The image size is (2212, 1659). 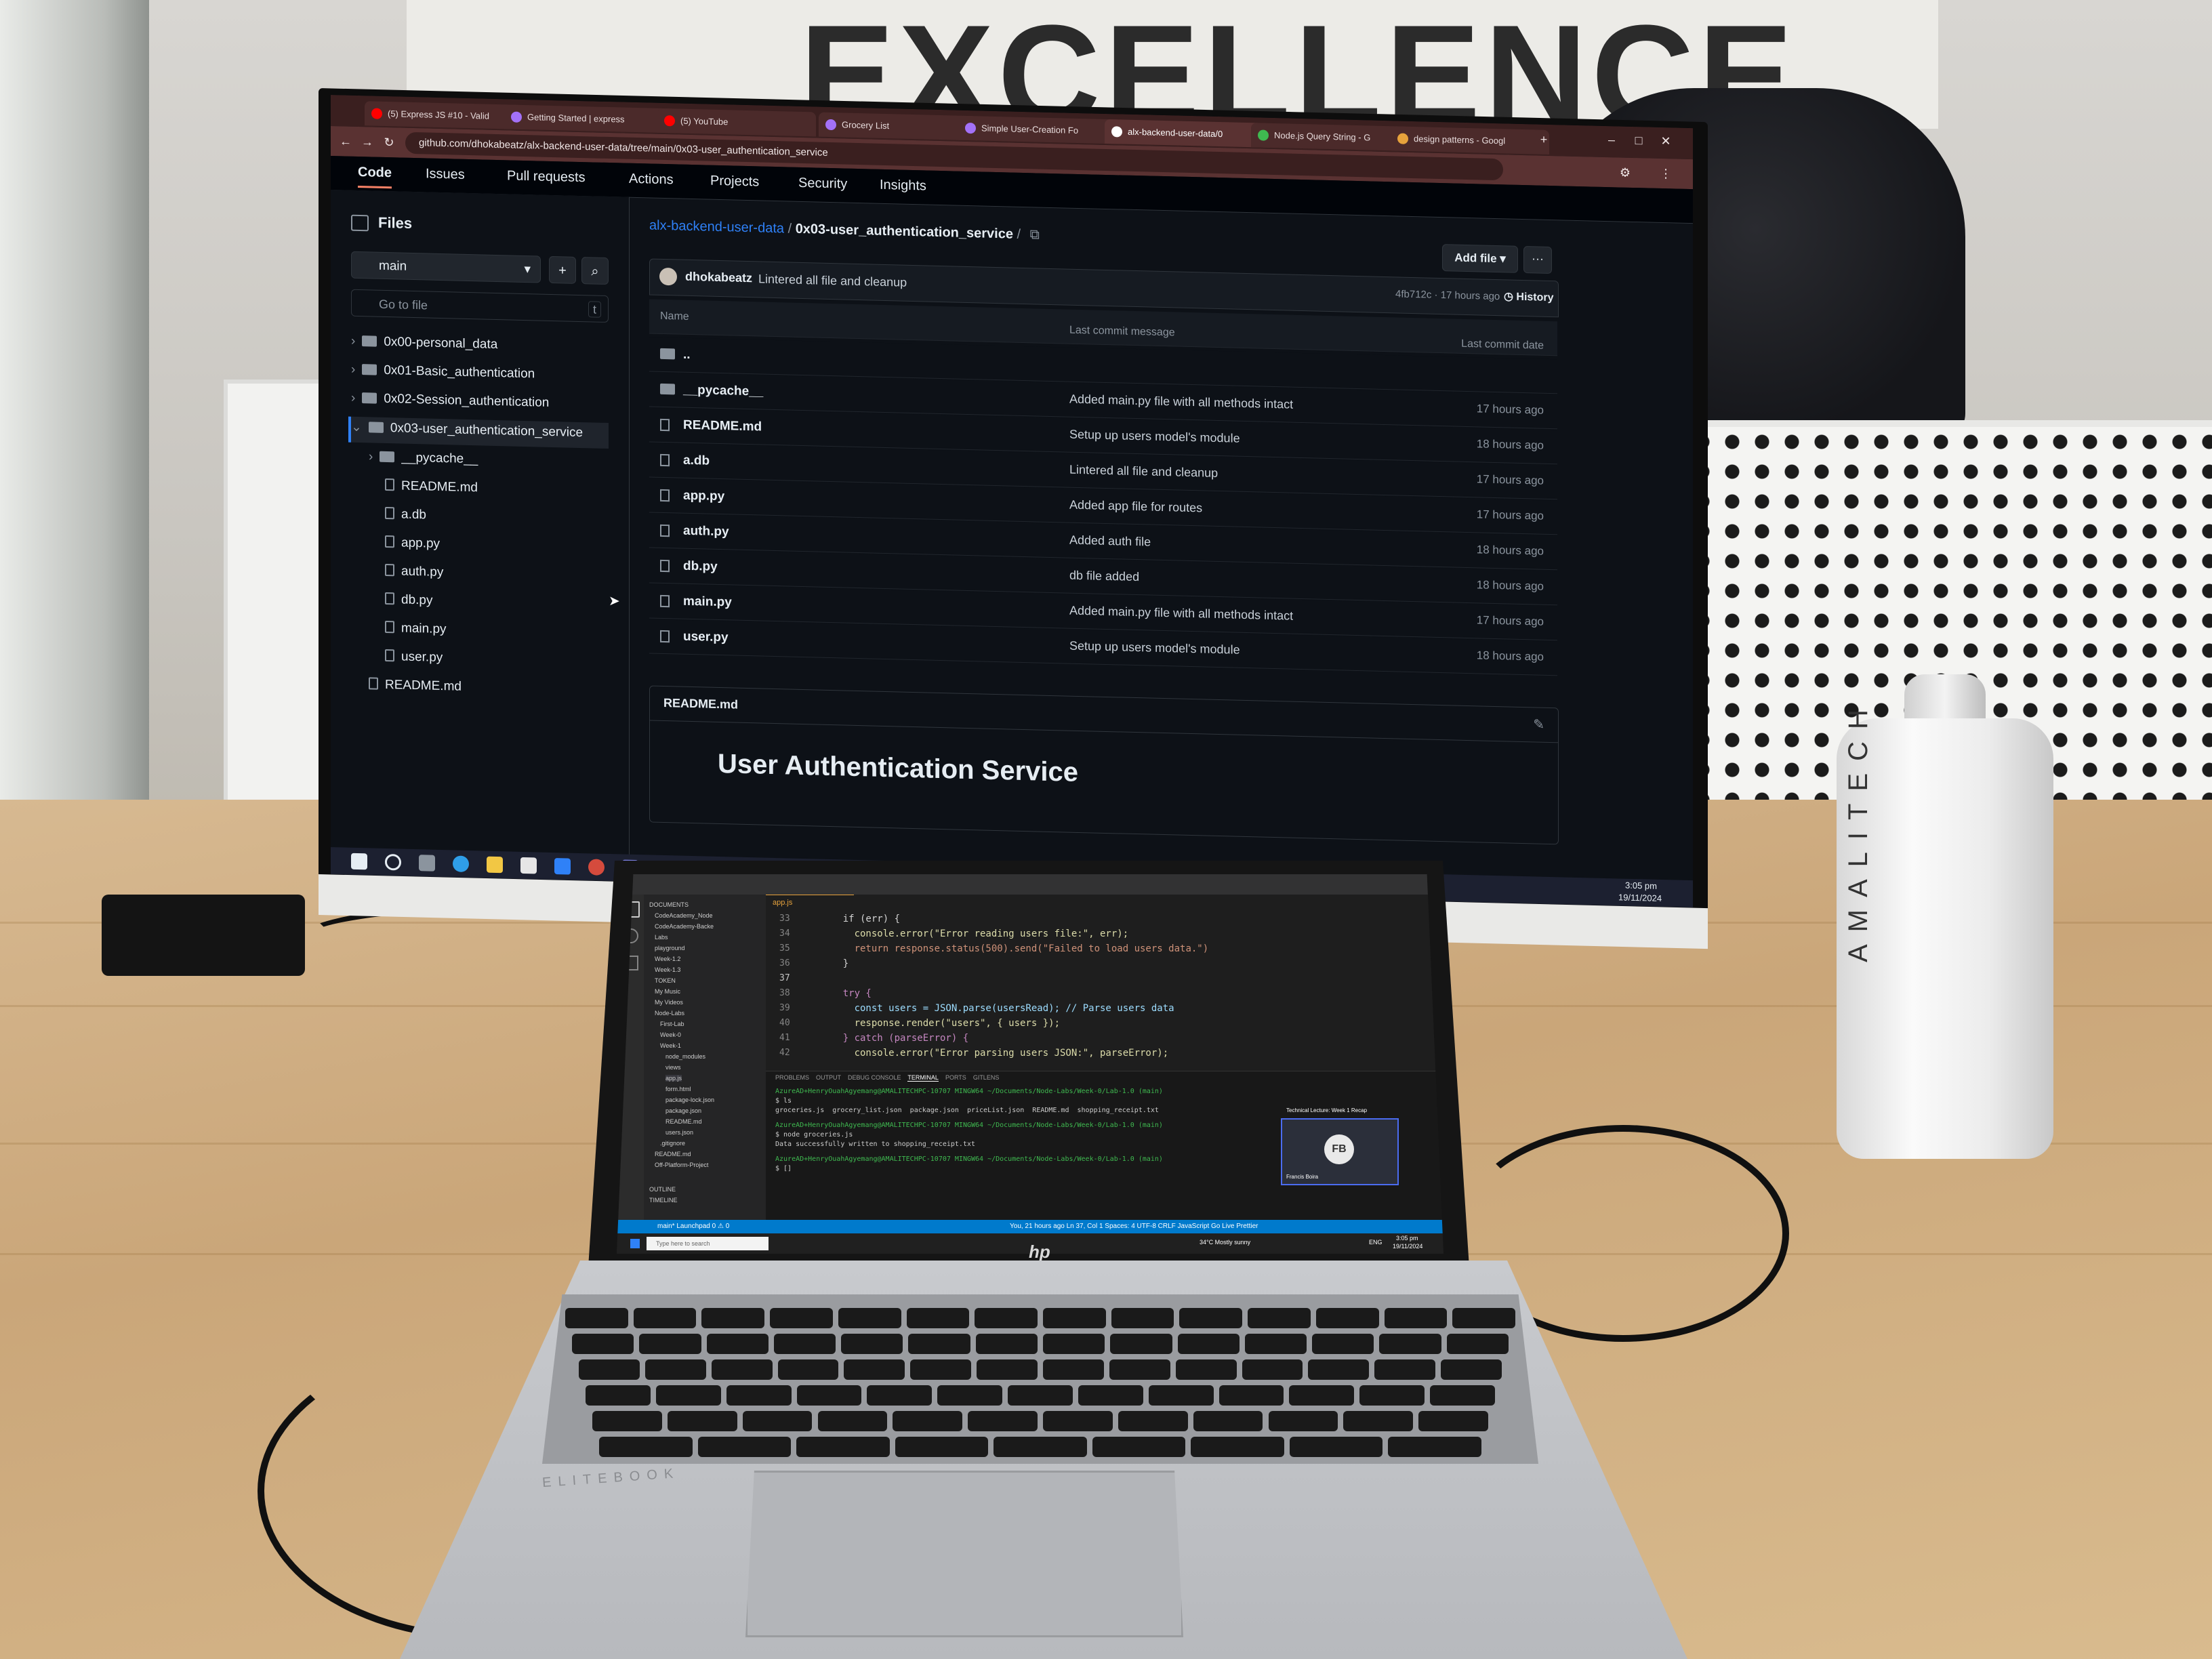 I want to click on chrome-icon, so click(x=596, y=868).